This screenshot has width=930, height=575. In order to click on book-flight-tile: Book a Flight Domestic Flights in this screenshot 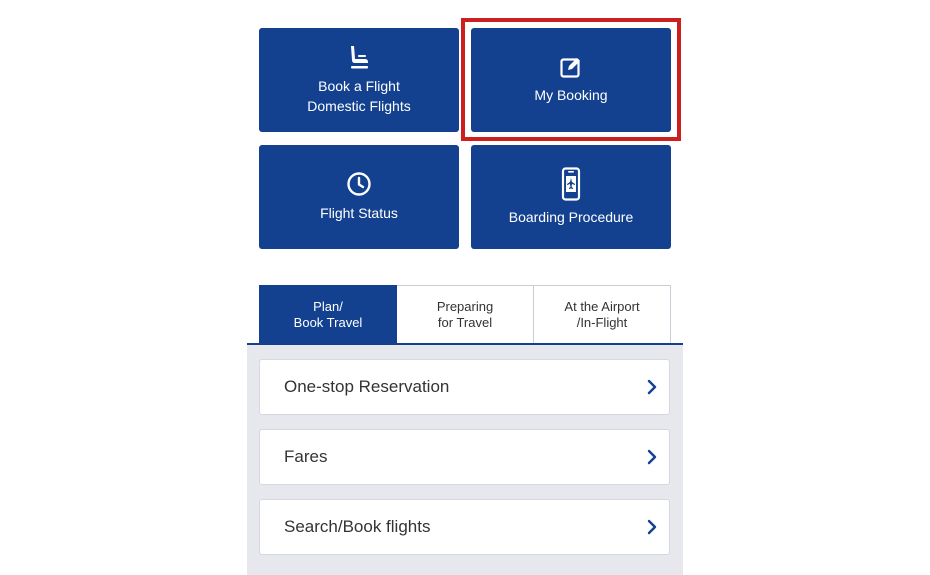, I will do `click(359, 80)`.